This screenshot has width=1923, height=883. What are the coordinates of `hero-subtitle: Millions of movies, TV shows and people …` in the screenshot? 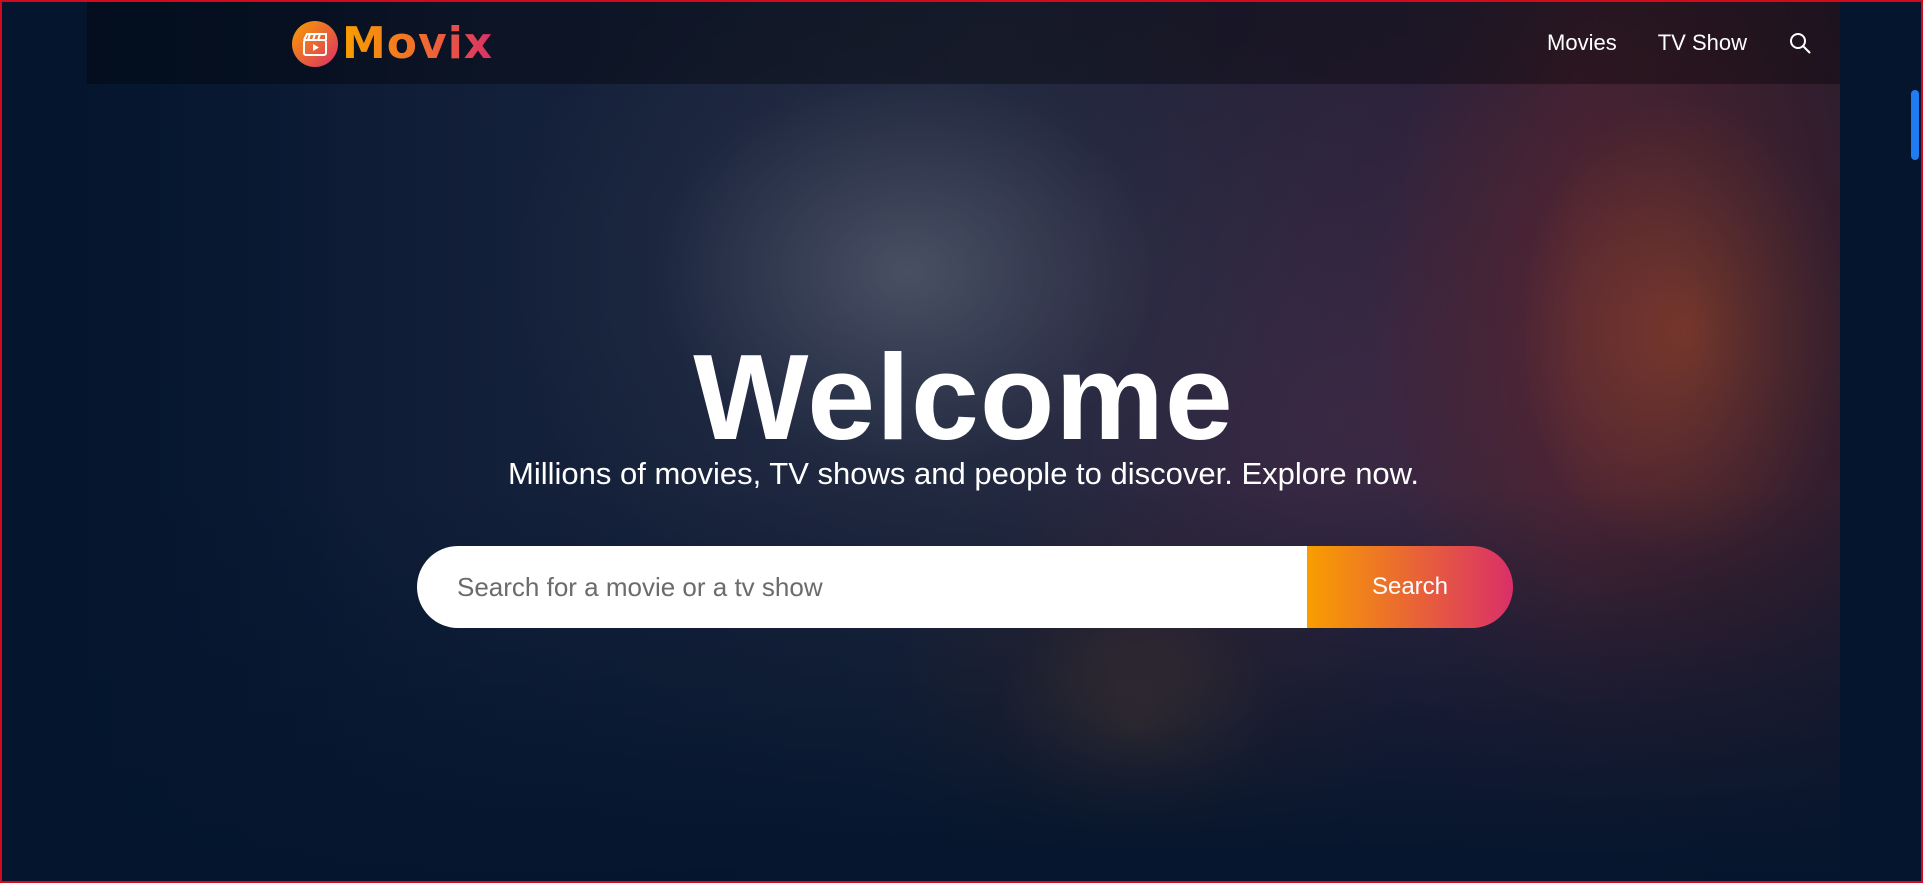 It's located at (963, 473).